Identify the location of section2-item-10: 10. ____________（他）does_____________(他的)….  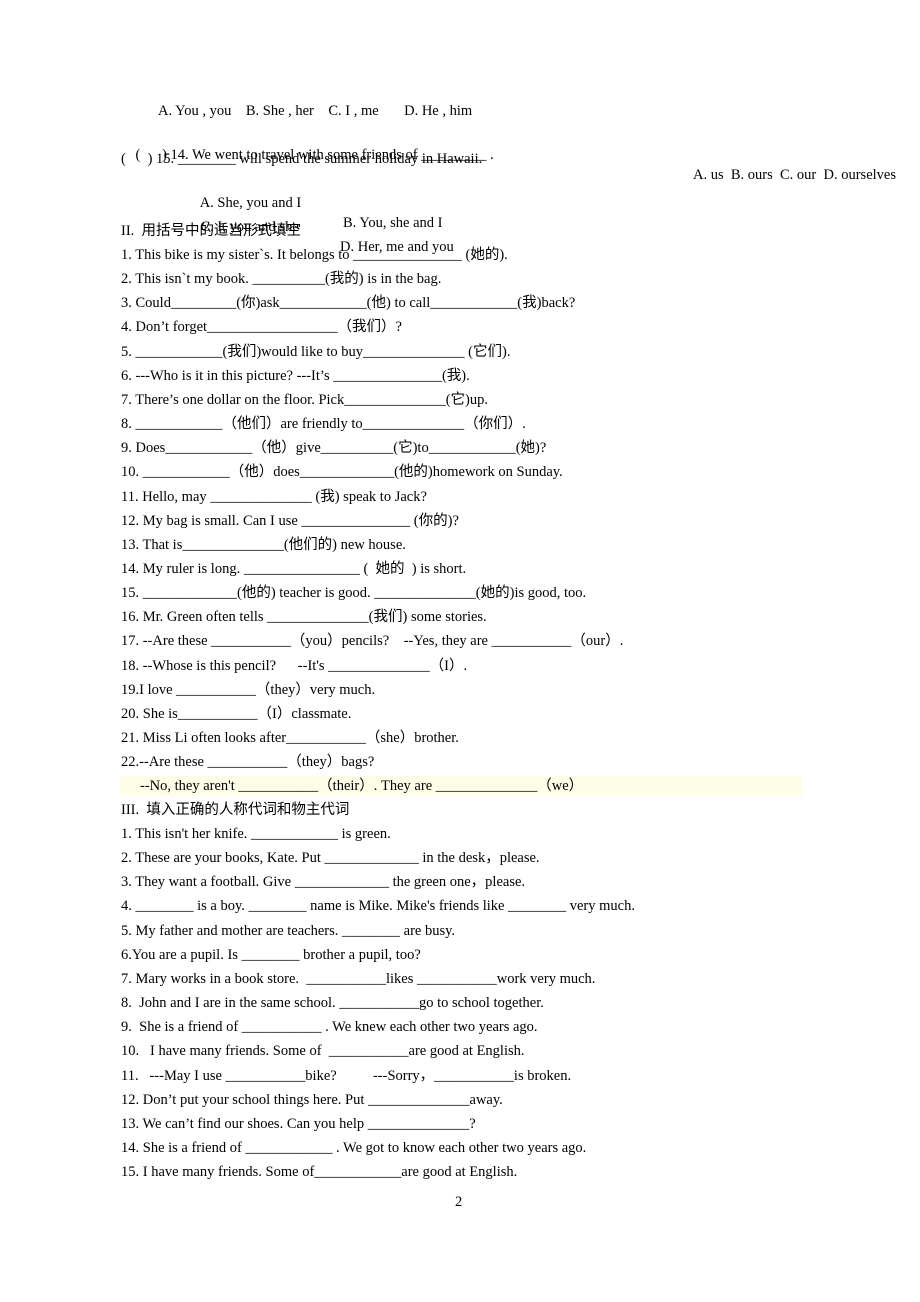
(342, 472).